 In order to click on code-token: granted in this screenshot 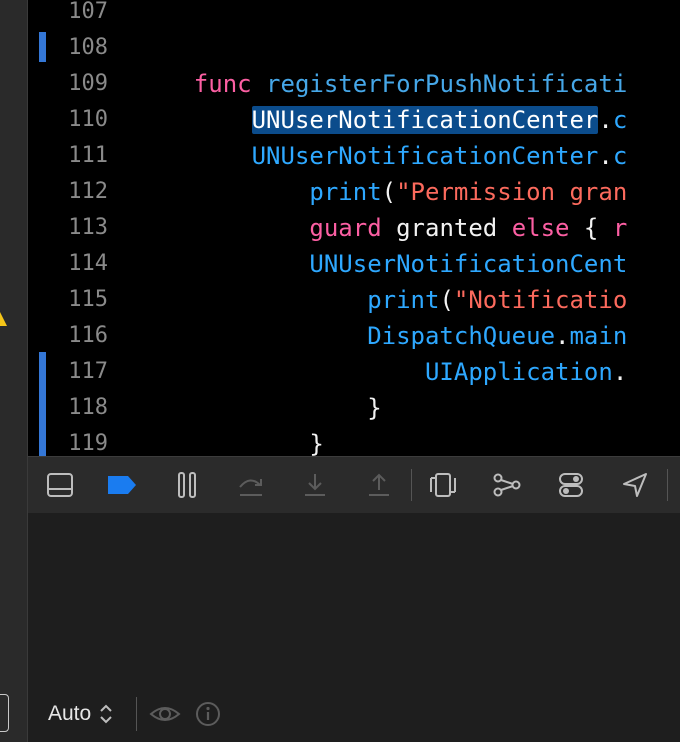, I will do `click(446, 228)`.